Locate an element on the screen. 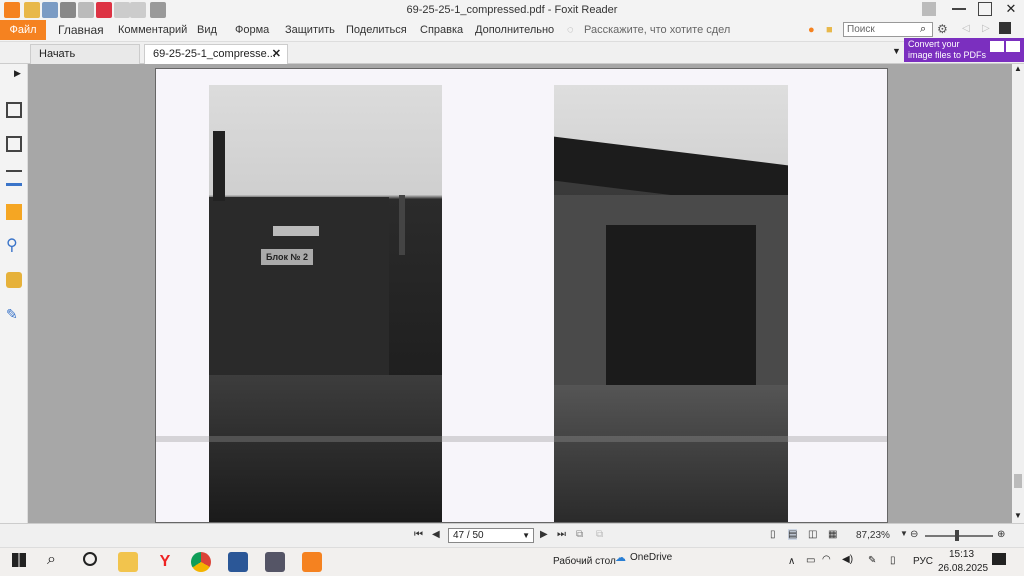 The width and height of the screenshot is (1024, 576). task-view-icon is located at coordinates (90, 559).